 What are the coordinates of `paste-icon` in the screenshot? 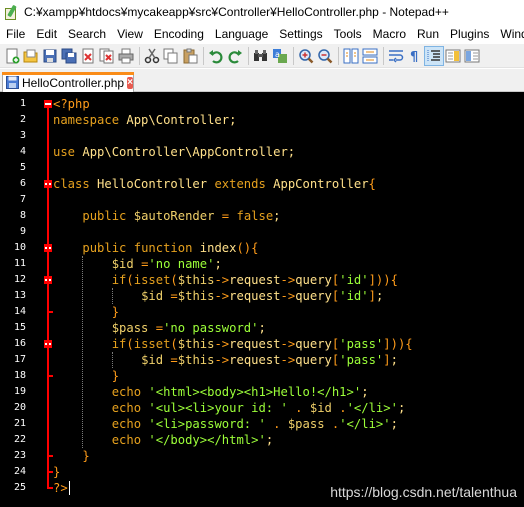 It's located at (190, 56).